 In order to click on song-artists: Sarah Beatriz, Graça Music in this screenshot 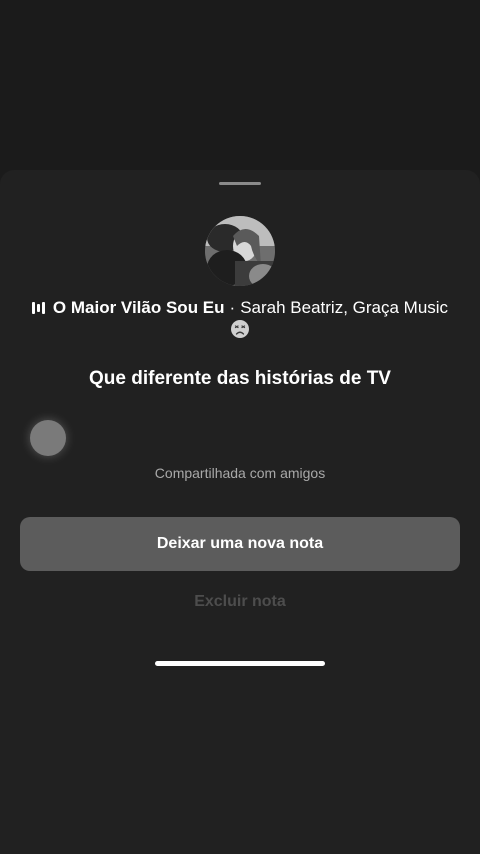, I will do `click(344, 307)`.